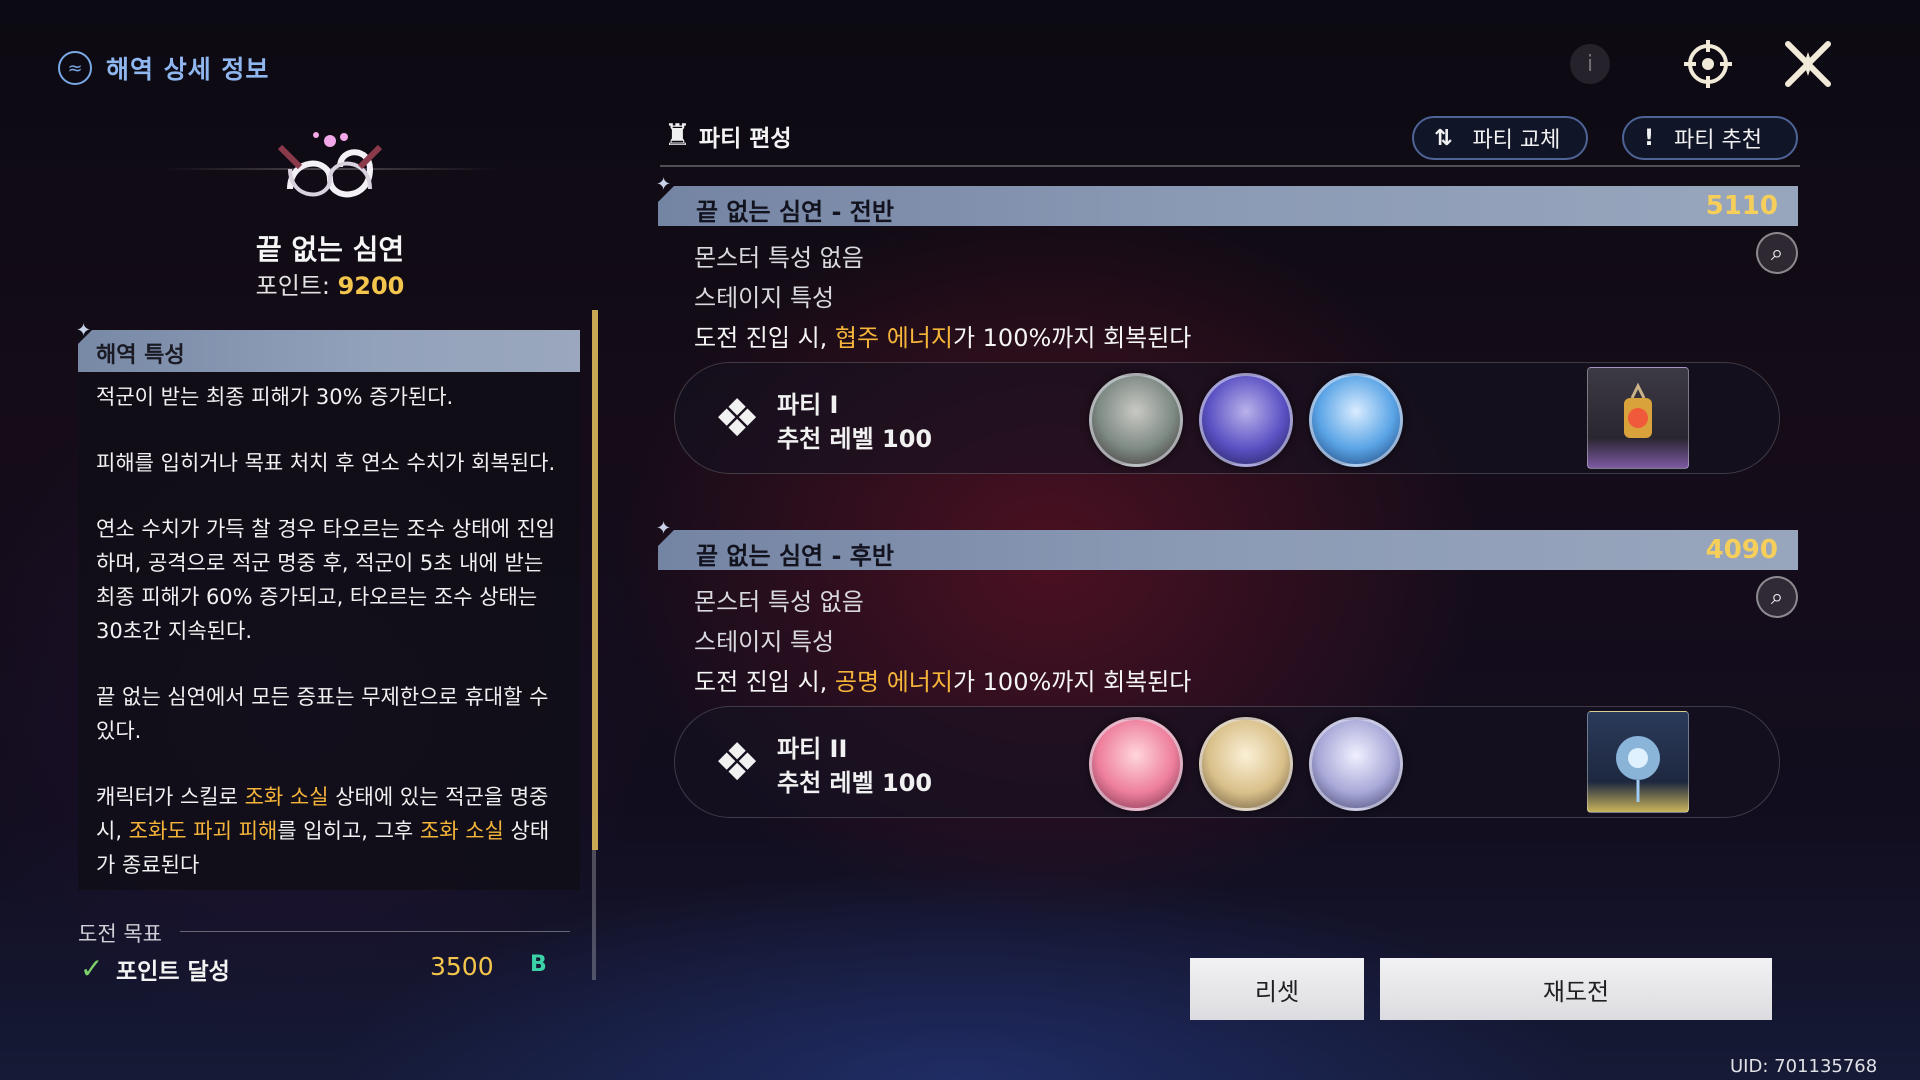 This screenshot has height=1080, width=1920. I want to click on stage-score: 5110, so click(1741, 206).